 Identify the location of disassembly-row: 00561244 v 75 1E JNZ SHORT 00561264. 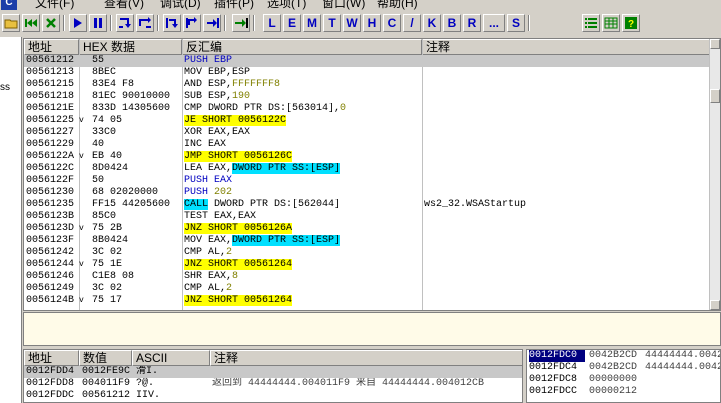
(367, 265).